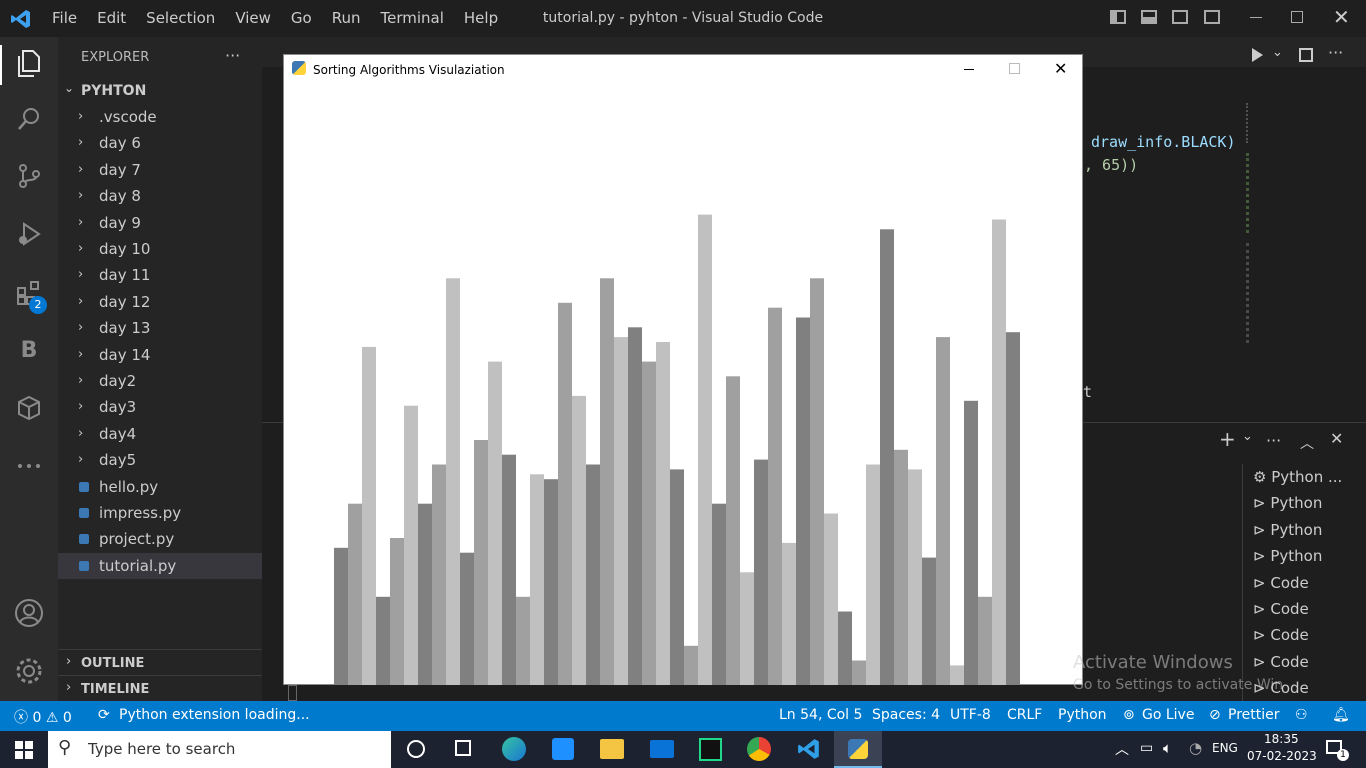 This screenshot has height=768, width=1366. Describe the element at coordinates (180, 18) in the screenshot. I see `menu-selection: Selection` at that location.